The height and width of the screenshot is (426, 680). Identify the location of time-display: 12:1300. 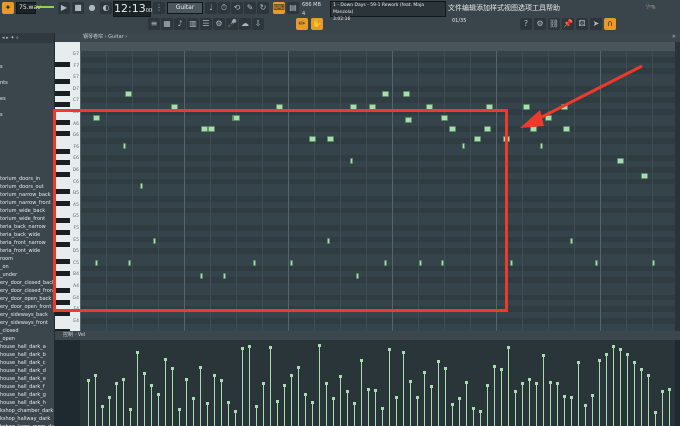
(132, 9).